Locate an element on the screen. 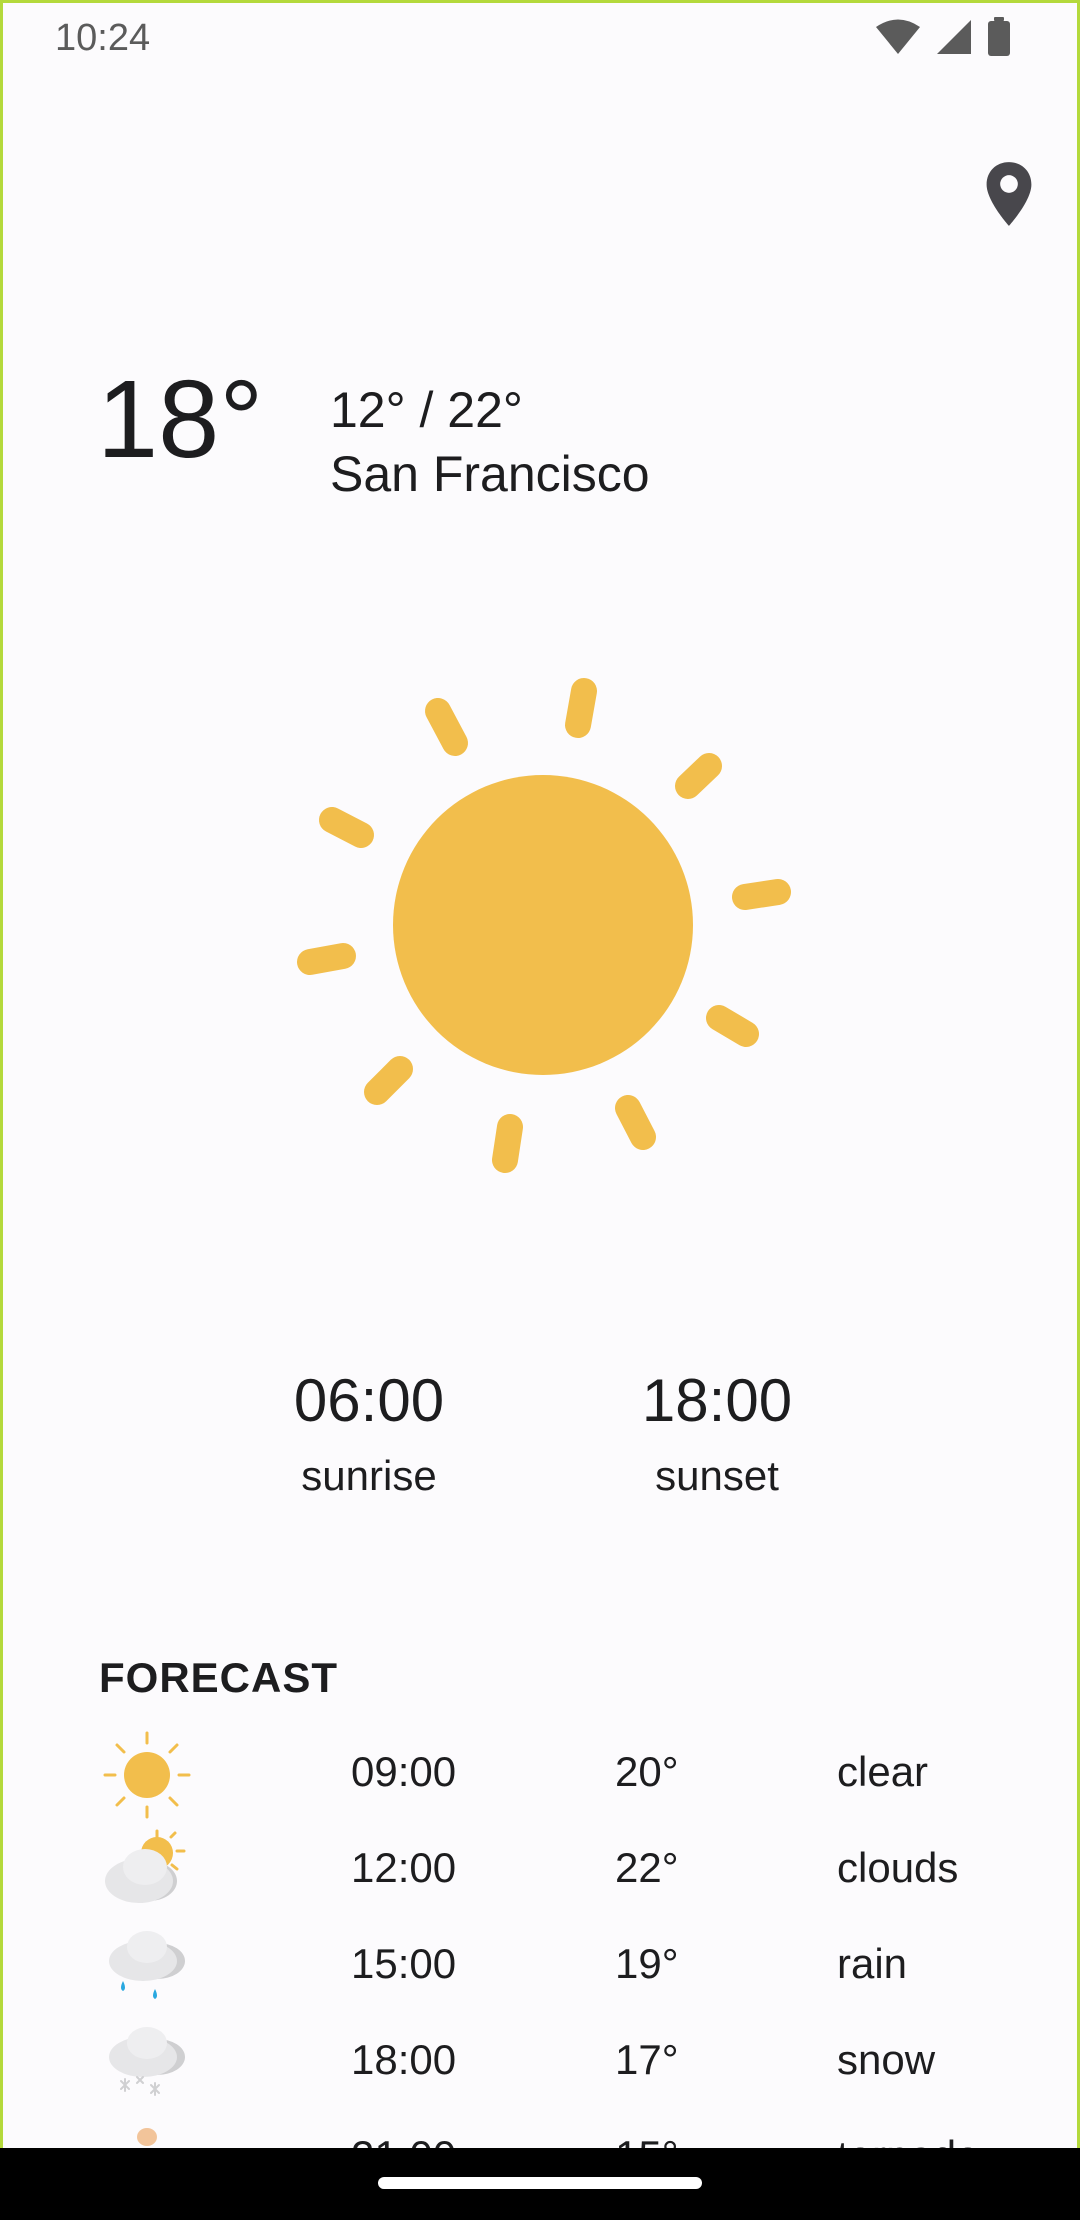 The image size is (1080, 2220). forecast-time: 15:00 is located at coordinates (404, 1963).